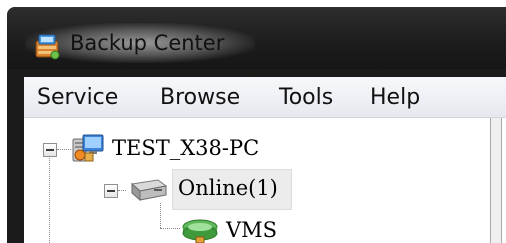 This screenshot has width=506, height=243. Describe the element at coordinates (504, 180) in the screenshot. I see `details-pane` at that location.